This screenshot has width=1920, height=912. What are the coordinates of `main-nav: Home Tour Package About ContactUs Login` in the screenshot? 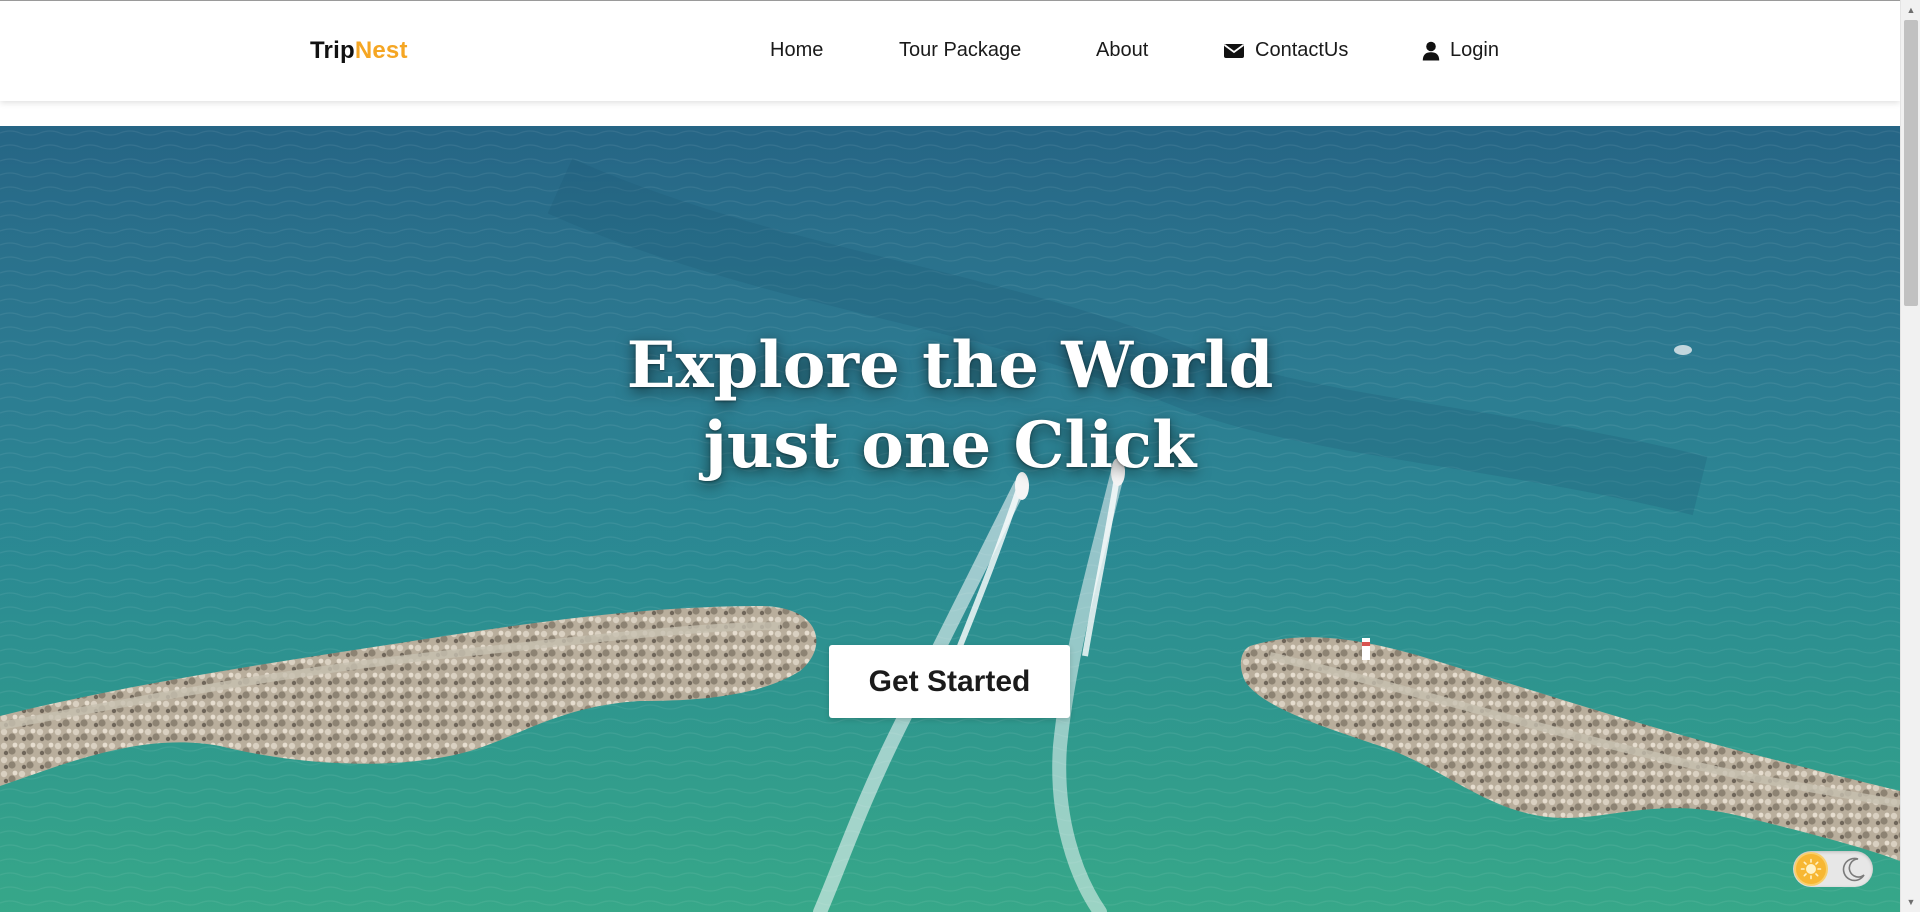 It's located at (950, 51).